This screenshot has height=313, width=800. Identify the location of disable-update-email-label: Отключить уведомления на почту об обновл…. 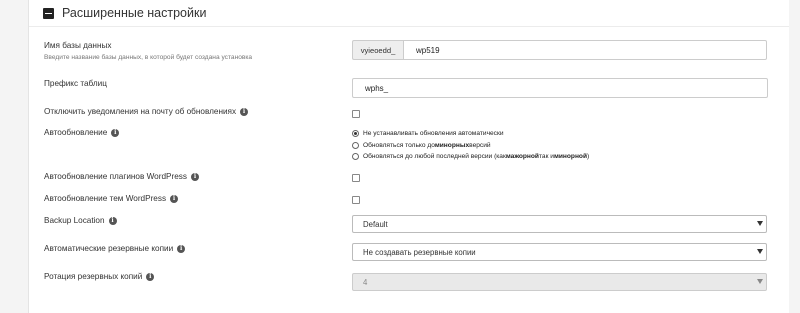
(146, 111).